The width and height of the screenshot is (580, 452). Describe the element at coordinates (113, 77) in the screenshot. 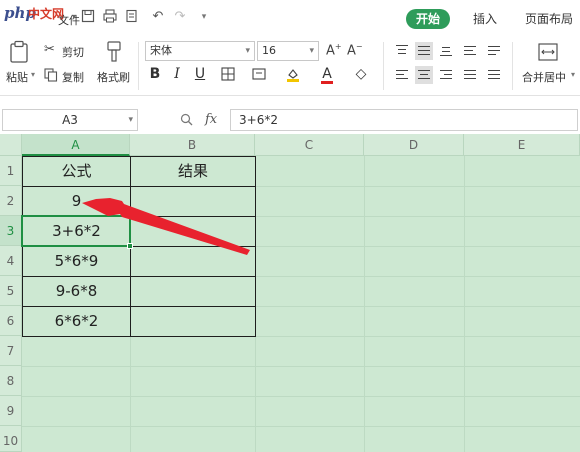

I see `format-painter-button: 格式刷` at that location.